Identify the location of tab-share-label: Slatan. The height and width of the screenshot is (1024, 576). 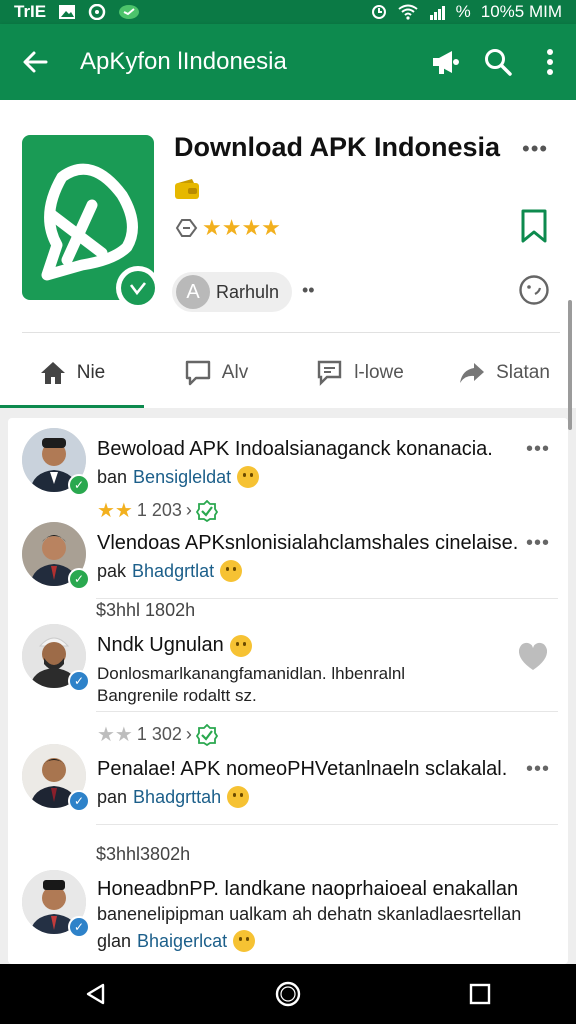
(523, 372).